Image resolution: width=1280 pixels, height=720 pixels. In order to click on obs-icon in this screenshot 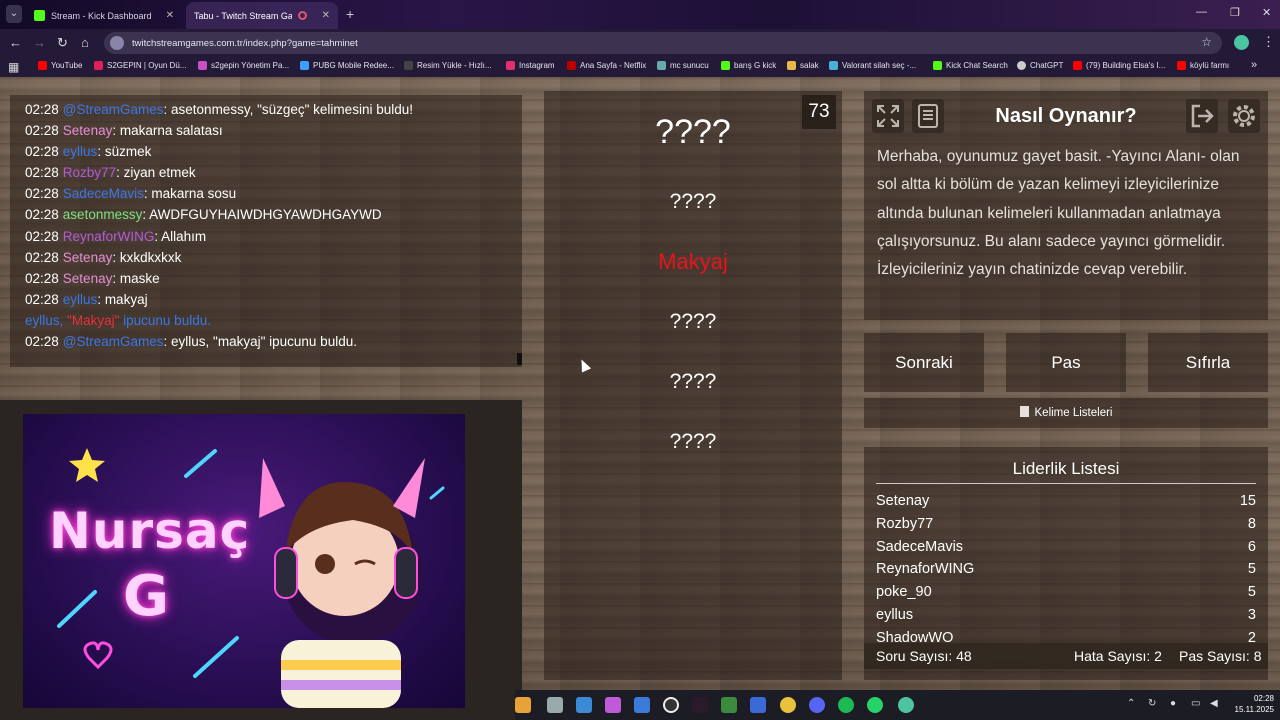, I will do `click(671, 705)`.